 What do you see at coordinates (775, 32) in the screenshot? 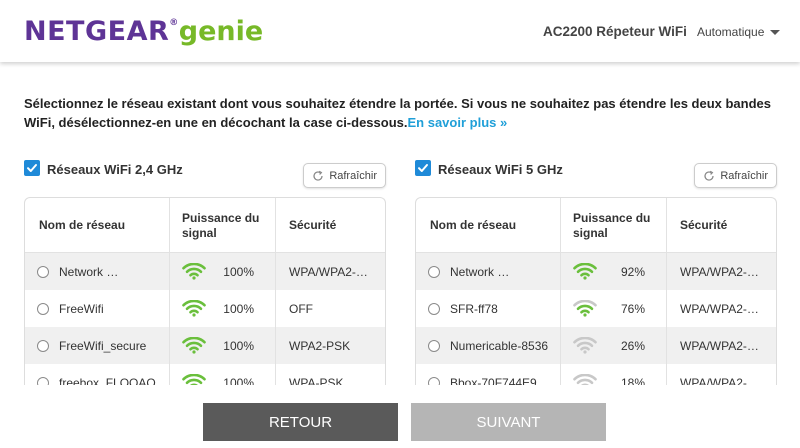
I see `chevron-down-icon` at bounding box center [775, 32].